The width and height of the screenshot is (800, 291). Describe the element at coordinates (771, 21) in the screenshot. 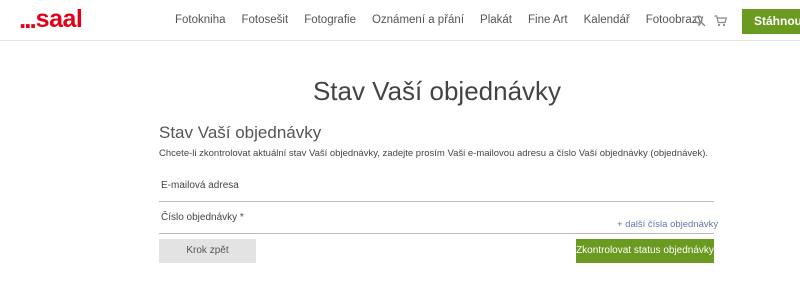

I see `download-button: Stáhnout` at that location.